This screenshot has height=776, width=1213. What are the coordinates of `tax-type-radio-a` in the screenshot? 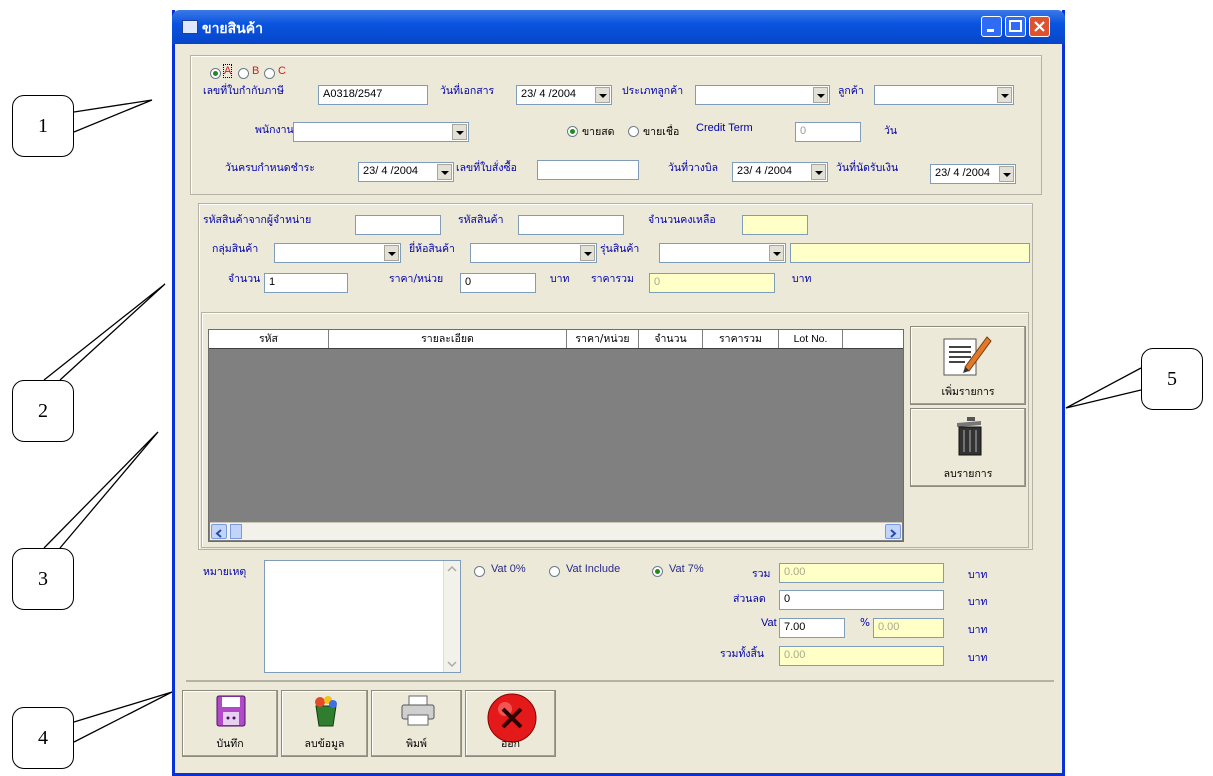 It's located at (215, 73).